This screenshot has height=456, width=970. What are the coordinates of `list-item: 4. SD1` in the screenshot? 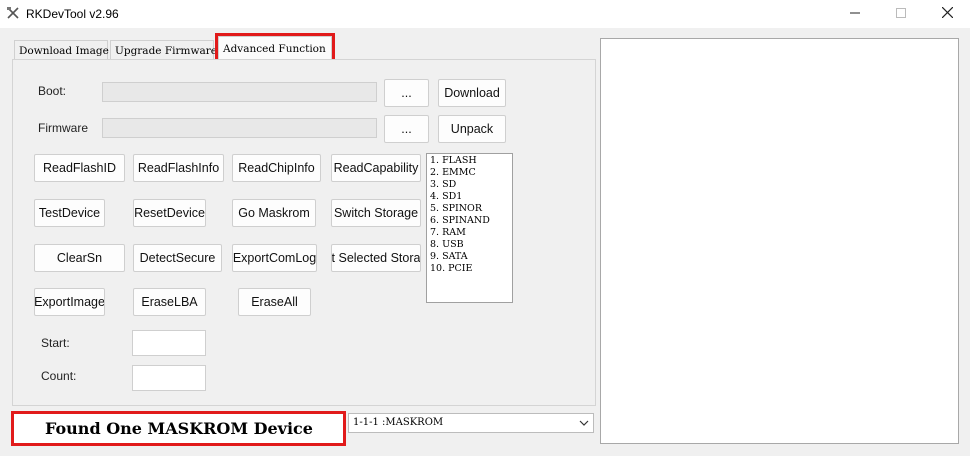 It's located at (471, 197).